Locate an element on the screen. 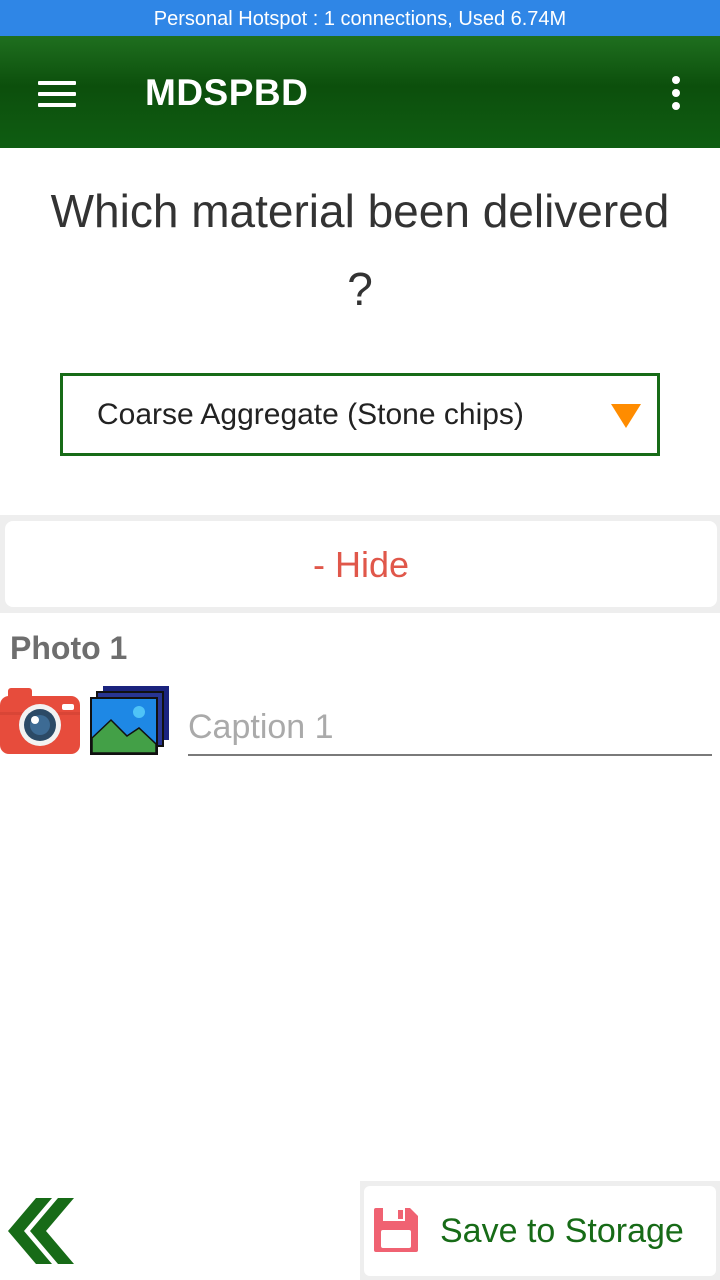 The image size is (720, 1280). question-line-2: ? is located at coordinates (360, 289).